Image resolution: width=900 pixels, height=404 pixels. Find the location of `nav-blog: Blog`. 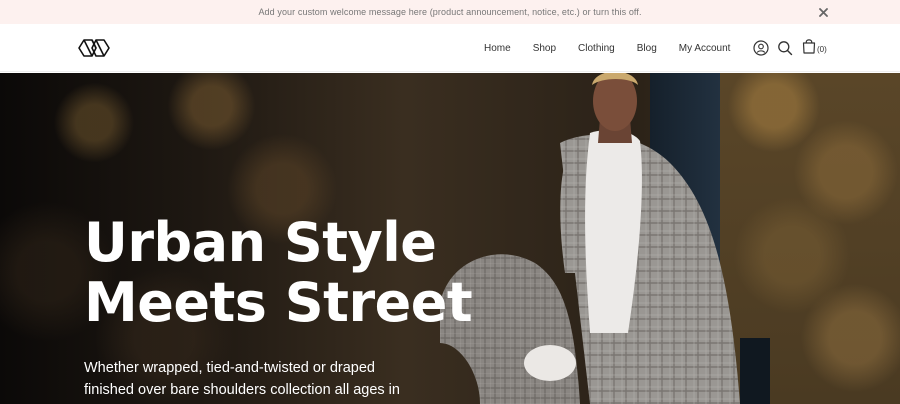

nav-blog: Blog is located at coordinates (647, 48).